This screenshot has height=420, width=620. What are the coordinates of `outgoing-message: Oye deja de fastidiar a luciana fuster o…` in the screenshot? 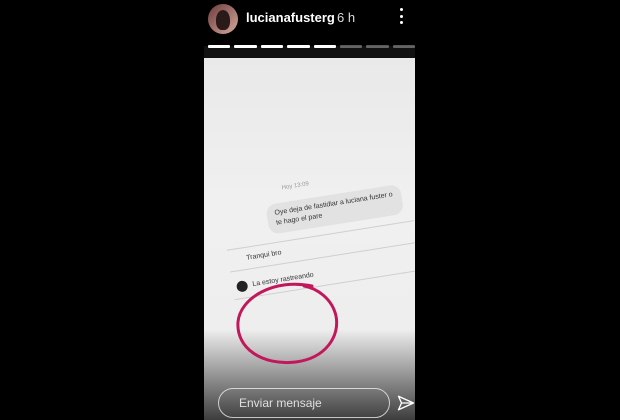 It's located at (335, 209).